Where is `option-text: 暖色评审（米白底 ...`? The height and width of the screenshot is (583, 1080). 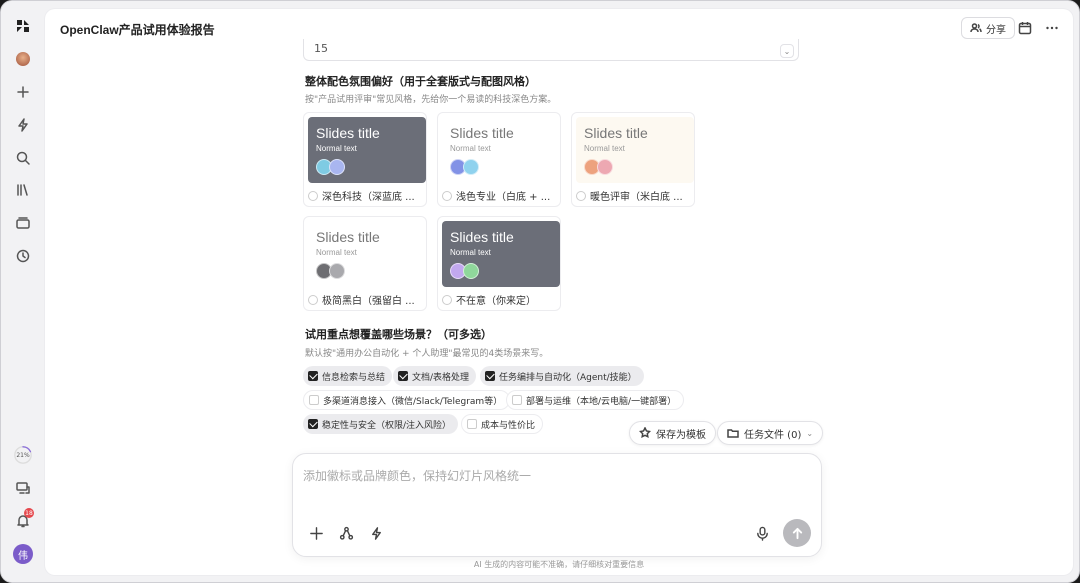 option-text: 暖色评审（米白底 ... is located at coordinates (636, 197).